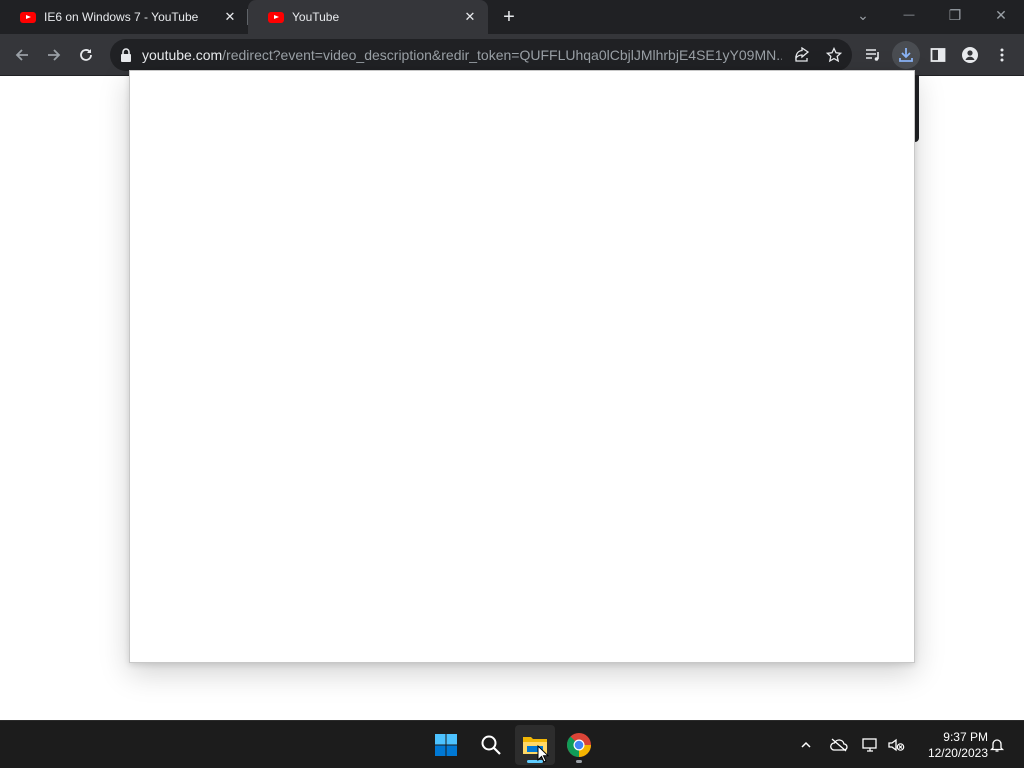 The image size is (1024, 768). Describe the element at coordinates (509, 17) in the screenshot. I see `new-tab-button: +` at that location.